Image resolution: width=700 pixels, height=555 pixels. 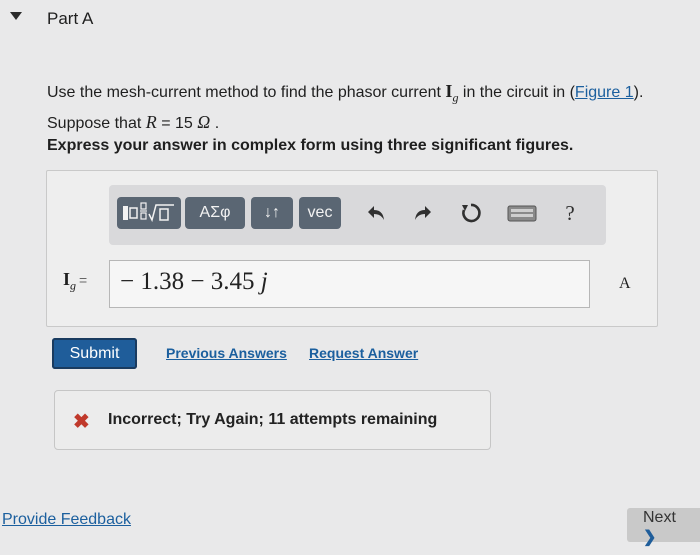 What do you see at coordinates (625, 283) in the screenshot?
I see `unit-label: A` at bounding box center [625, 283].